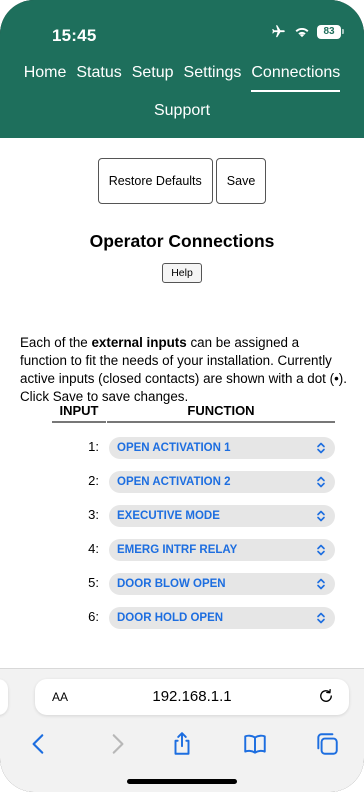 Image resolution: width=364 pixels, height=792 pixels. Describe the element at coordinates (74, 35) in the screenshot. I see `status-time: 15:45` at that location.